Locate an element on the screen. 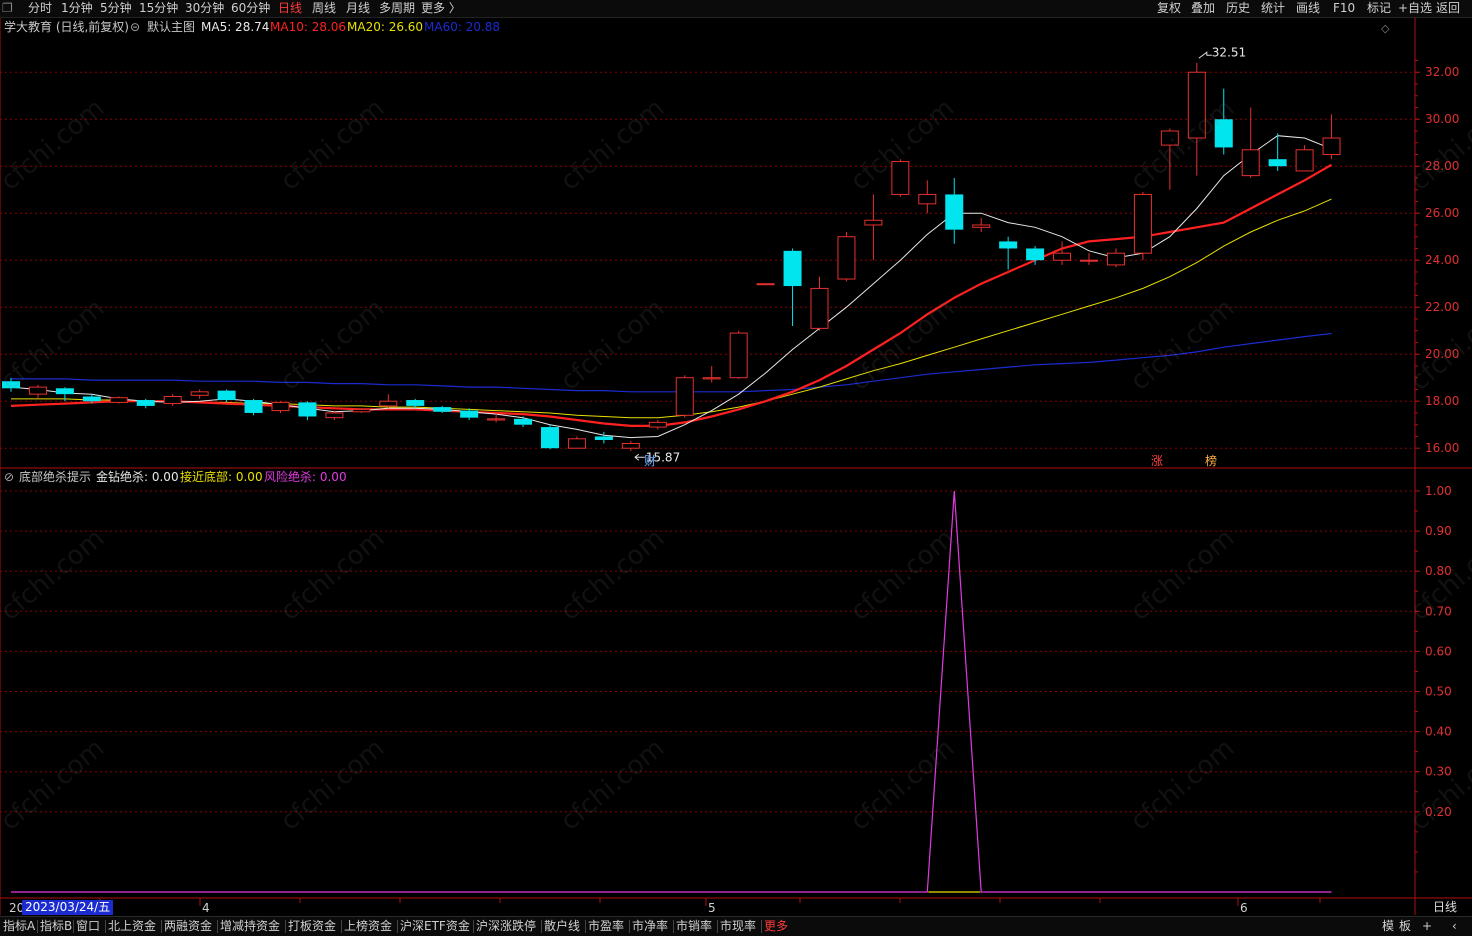 The height and width of the screenshot is (936, 1472). indicator-tick-label: 0.30 is located at coordinates (1438, 772).